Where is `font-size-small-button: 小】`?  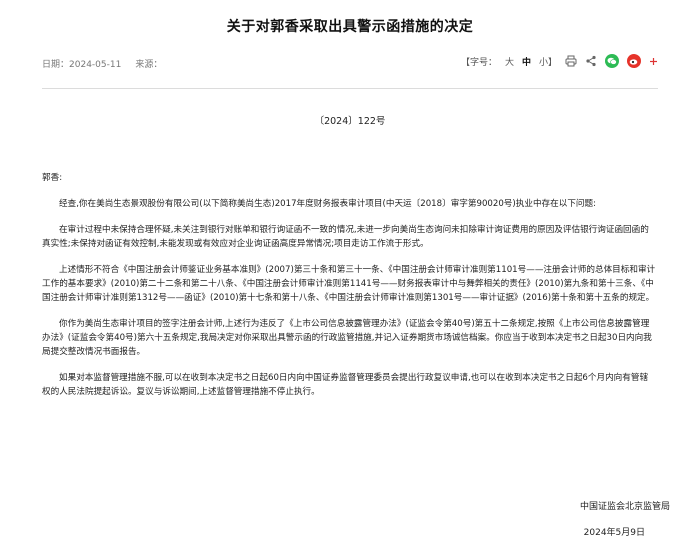 font-size-small-button: 小】 is located at coordinates (548, 61).